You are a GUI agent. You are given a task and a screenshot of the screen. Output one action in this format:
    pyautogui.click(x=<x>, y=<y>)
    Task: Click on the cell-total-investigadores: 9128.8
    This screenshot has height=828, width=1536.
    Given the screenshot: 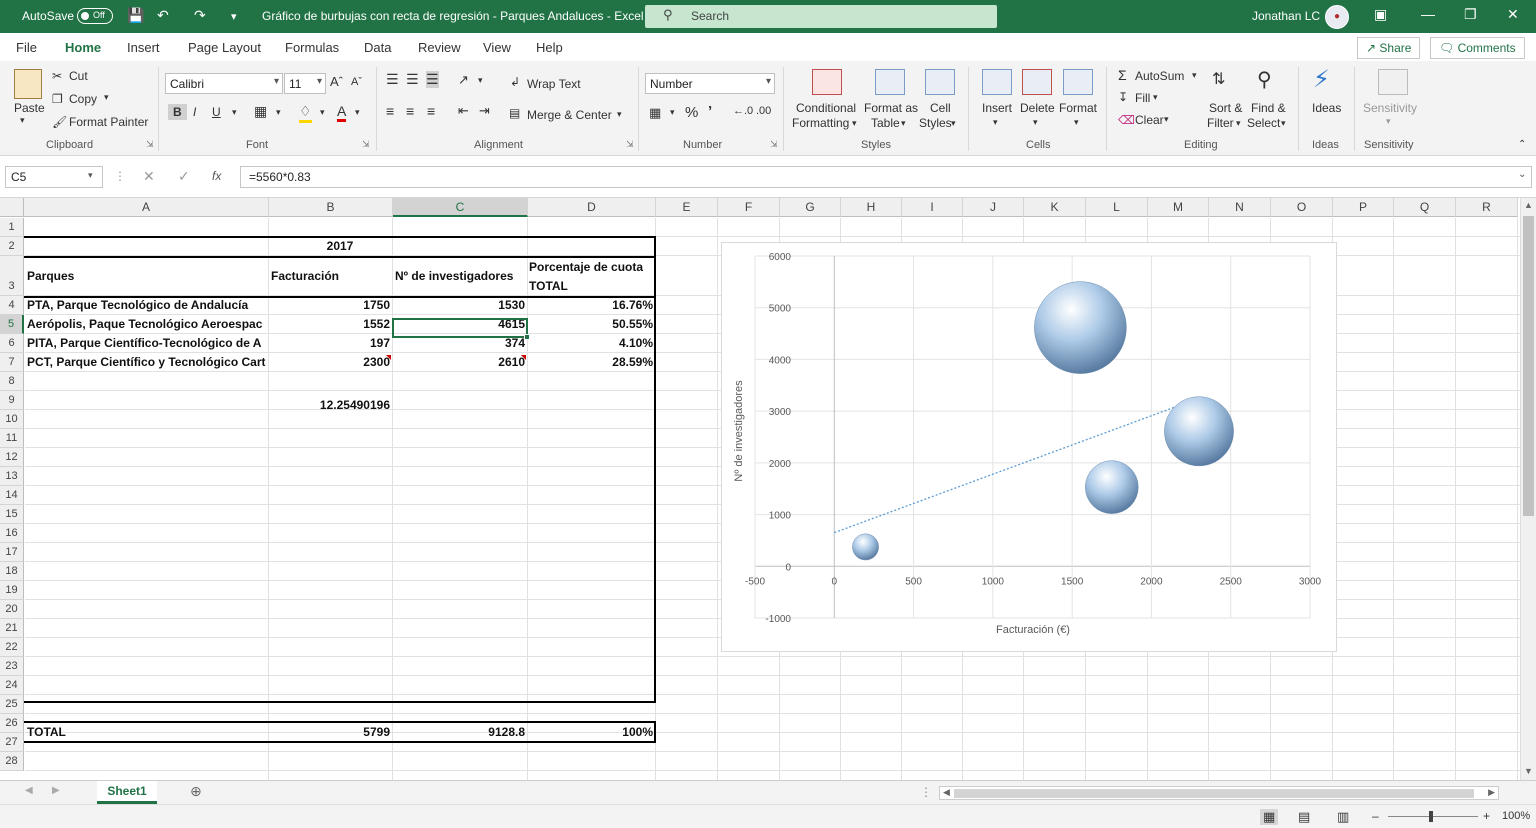 What is the action you would take?
    pyautogui.click(x=460, y=732)
    